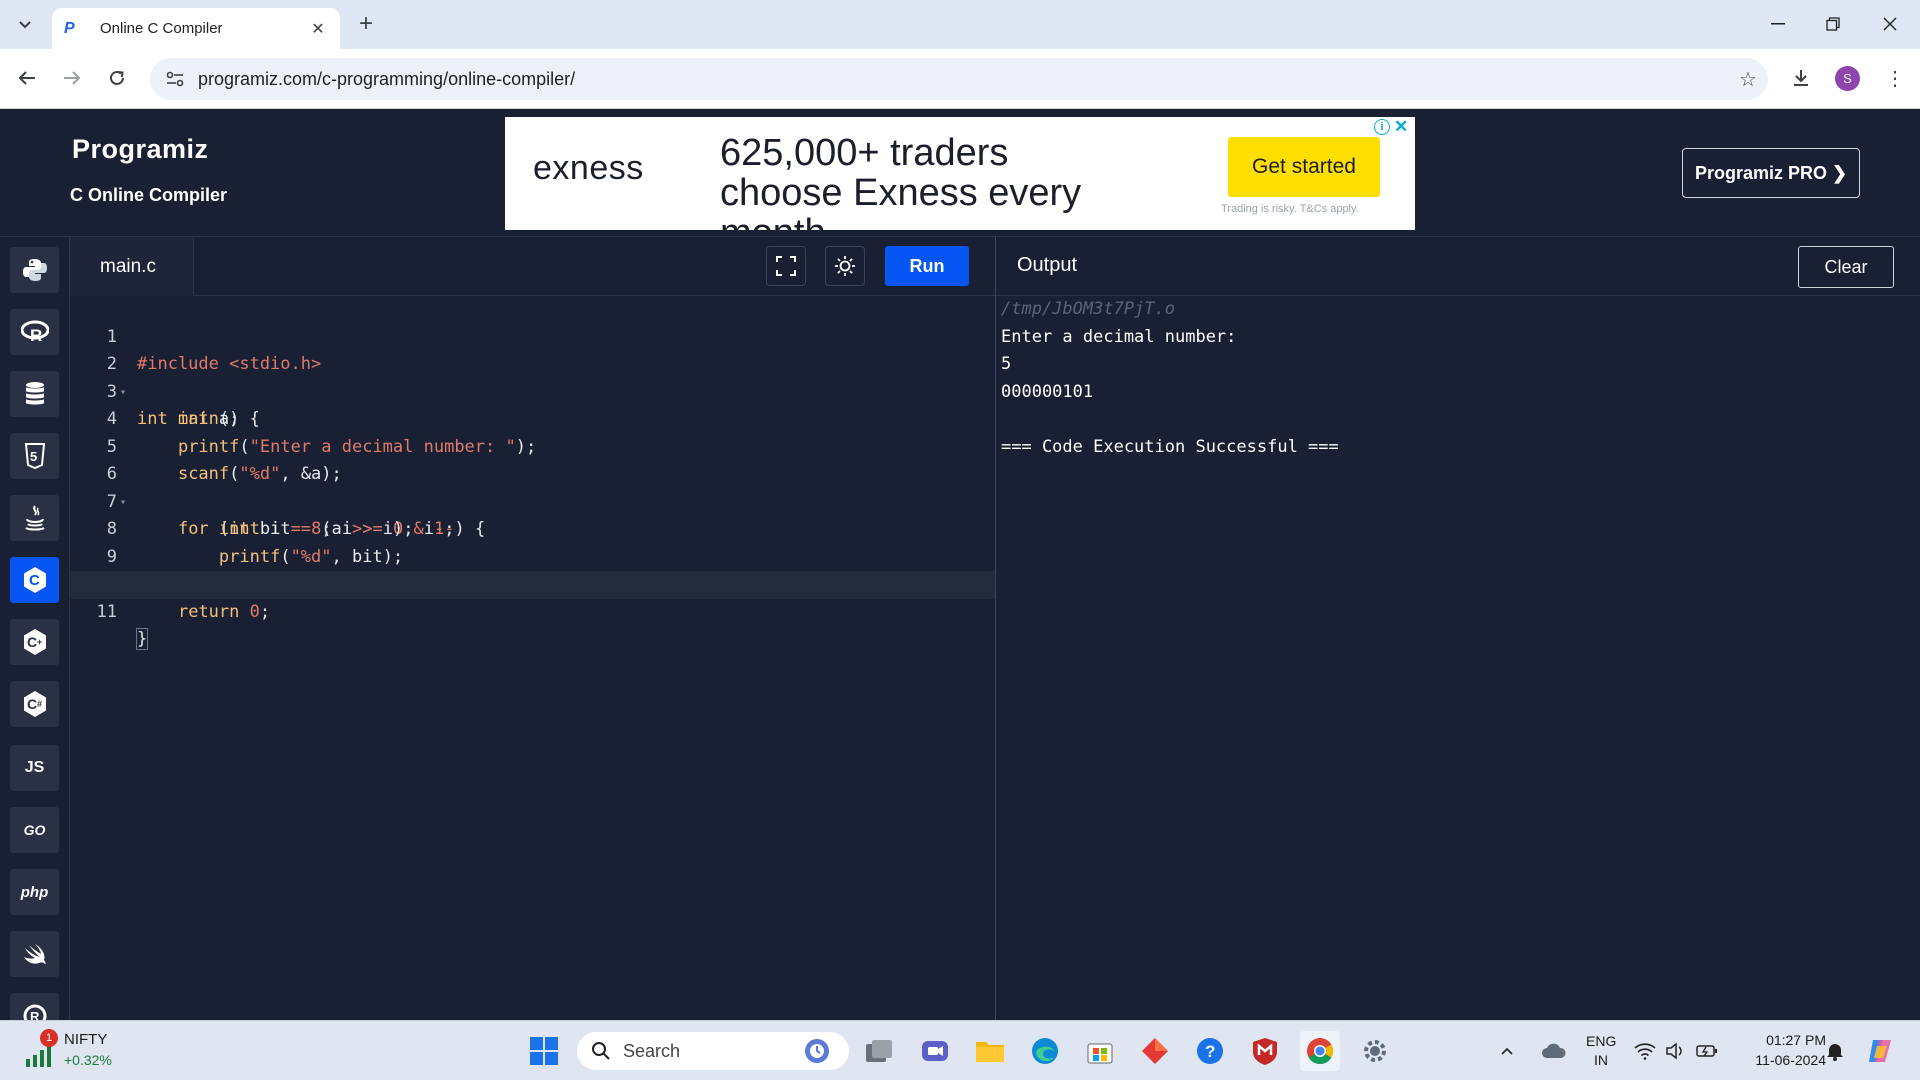 The height and width of the screenshot is (1080, 1920). Describe the element at coordinates (713, 1051) in the screenshot. I see `taskbar-search-box: Search` at that location.